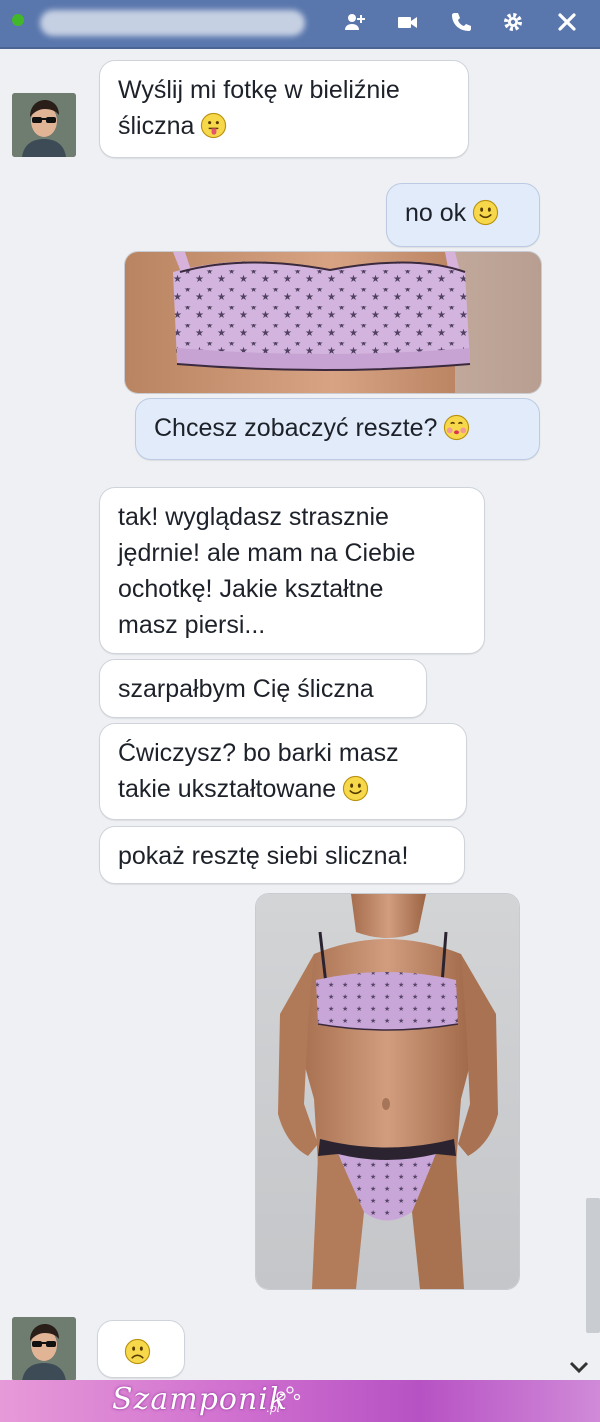  Describe the element at coordinates (461, 25) in the screenshot. I see `phone-call-icon` at that location.